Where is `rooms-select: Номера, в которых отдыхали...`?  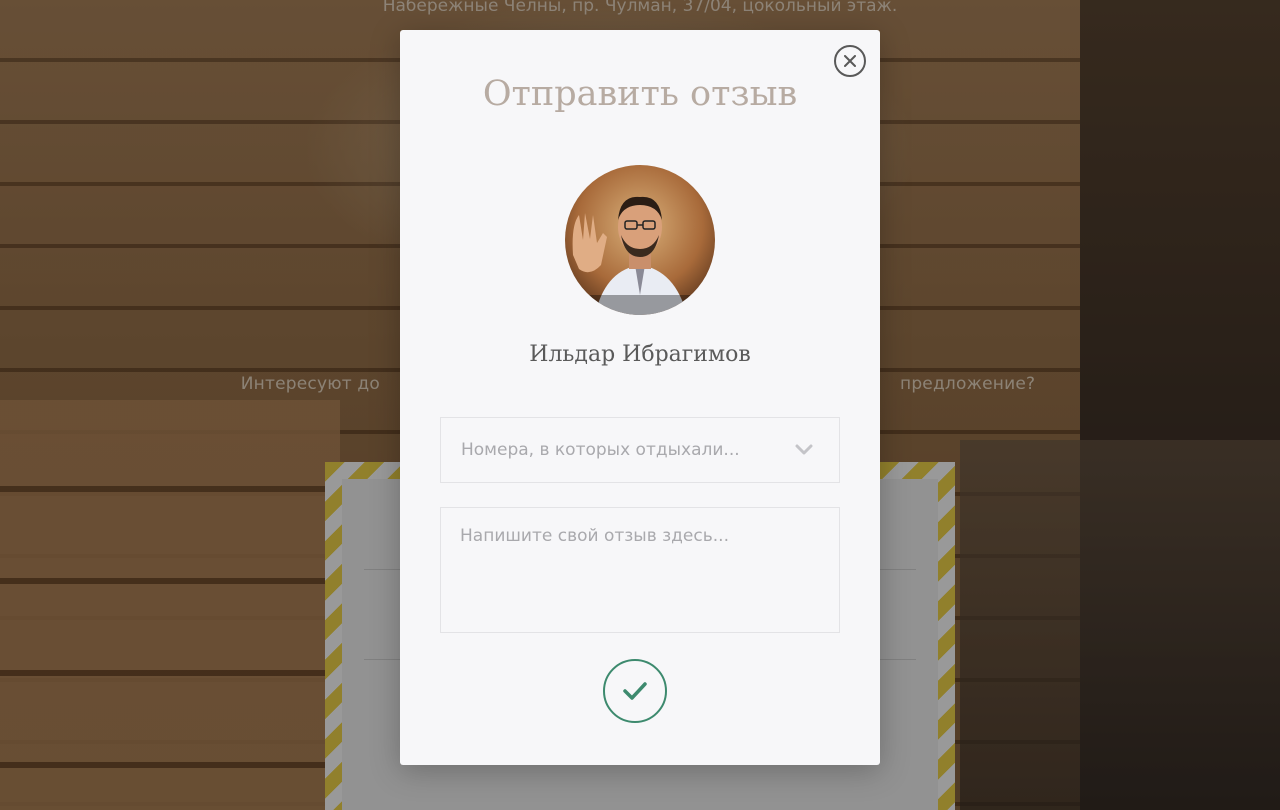
rooms-select: Номера, в которых отдыхали... is located at coordinates (640, 450).